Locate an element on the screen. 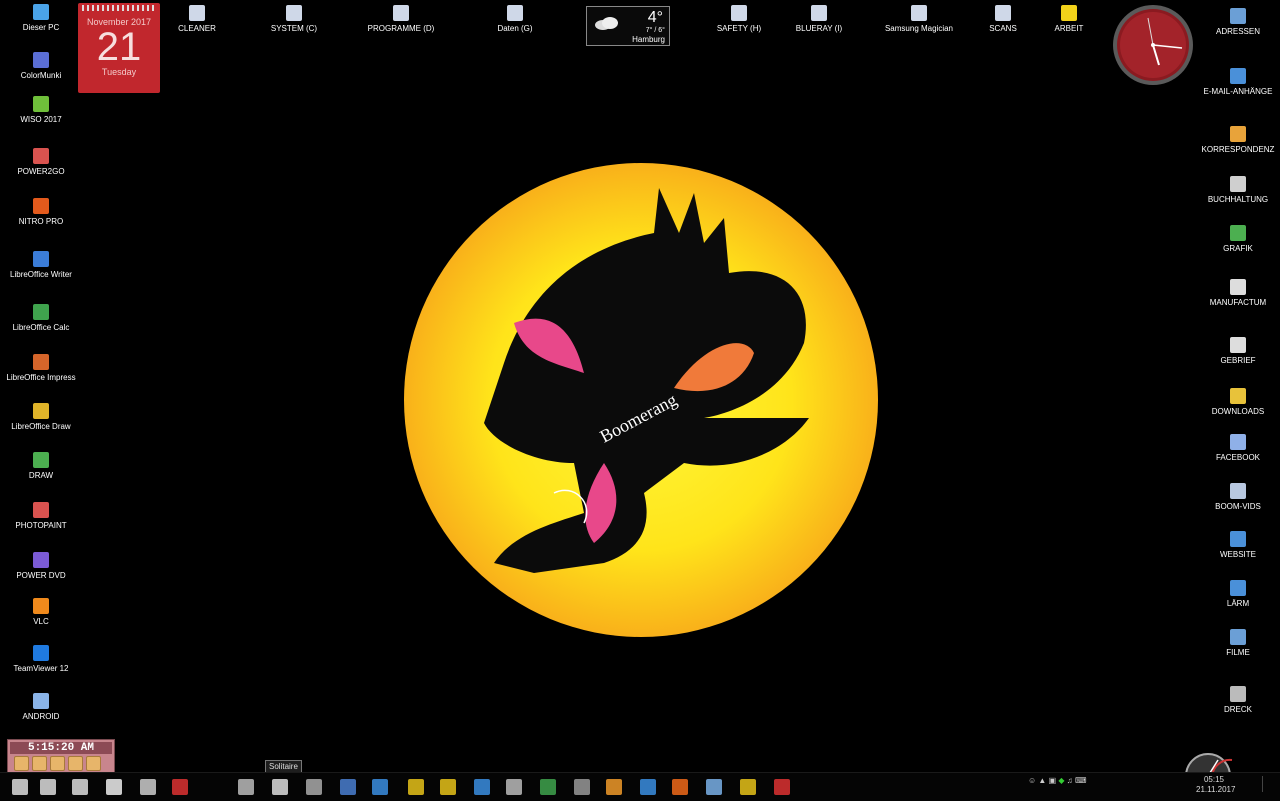  desktop-icon-noise: LÄRM is located at coordinates (1237, 594).